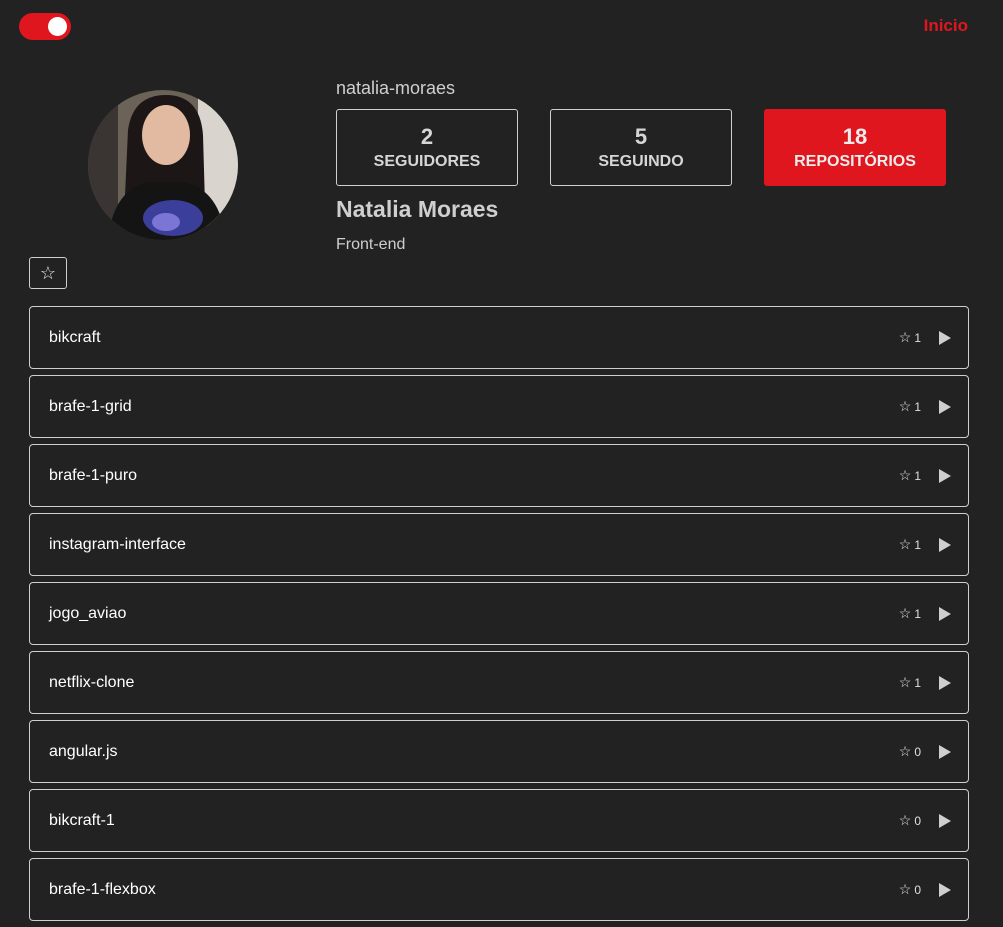 The width and height of the screenshot is (1003, 927). Describe the element at coordinates (427, 136) in the screenshot. I see `followers-count: 2` at that location.